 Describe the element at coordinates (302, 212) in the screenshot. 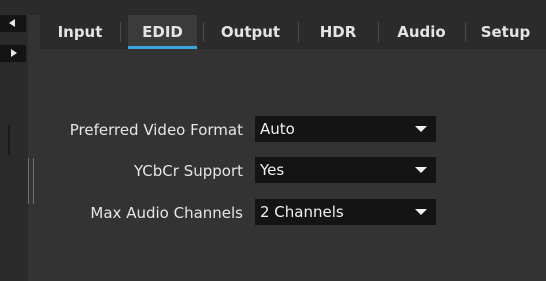

I see `max-audio-channels-value: 2 Channels` at that location.